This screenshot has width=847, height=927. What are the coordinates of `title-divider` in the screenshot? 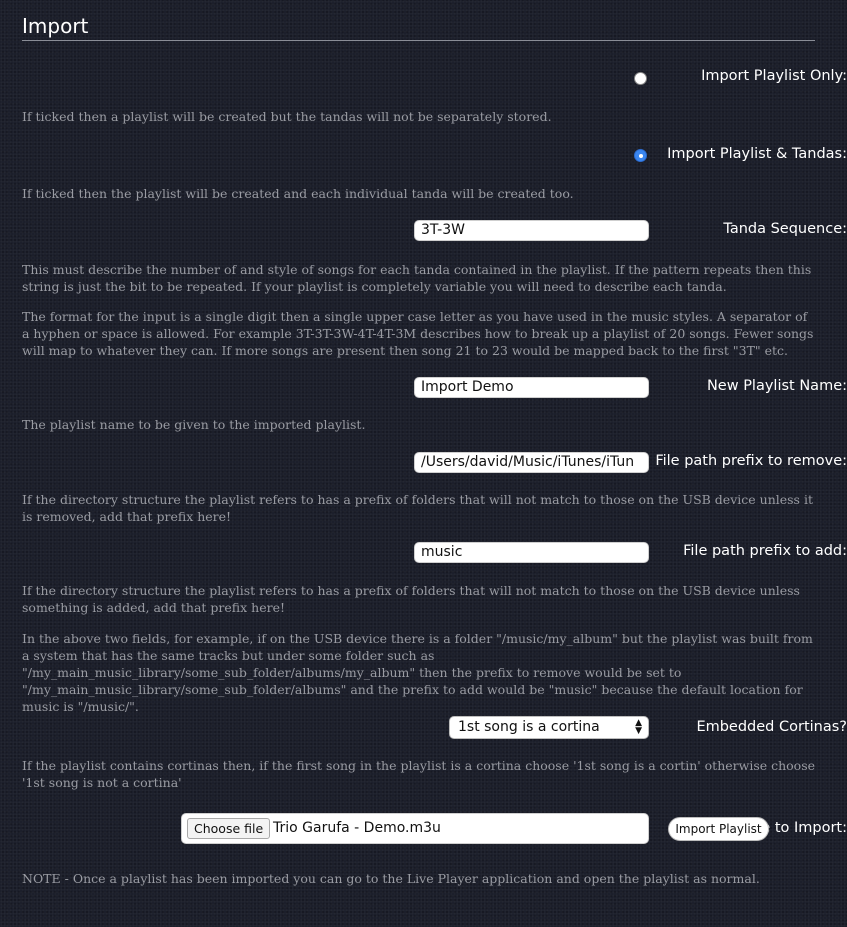 It's located at (418, 40).